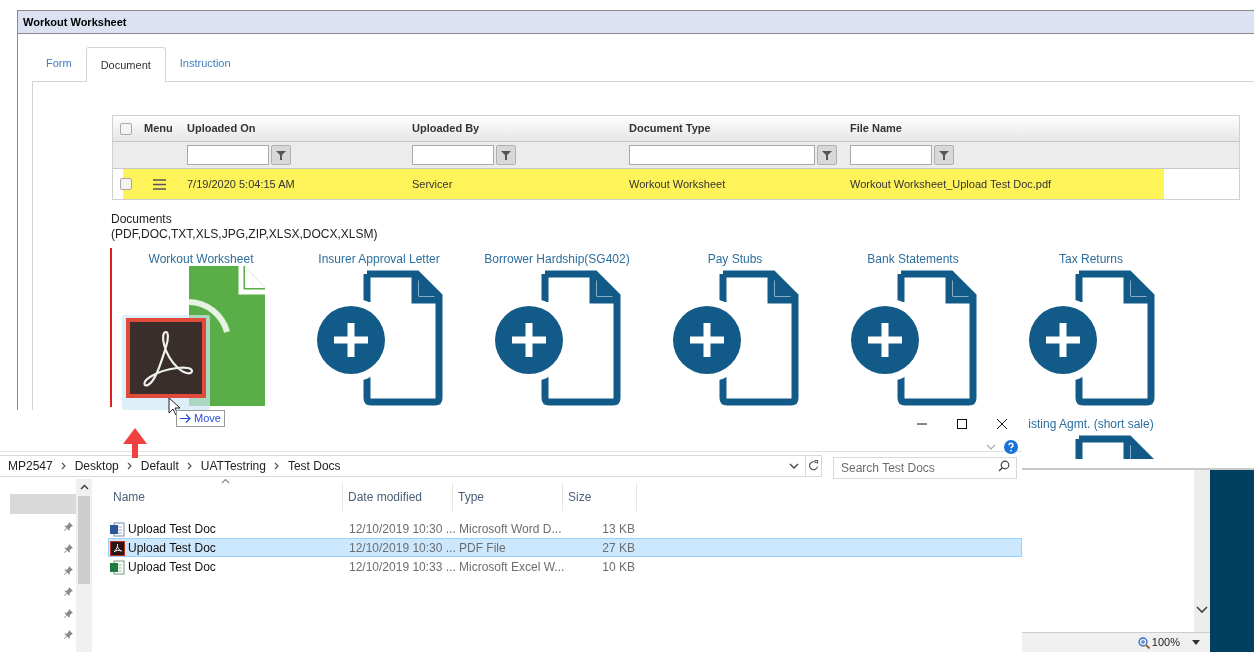 This screenshot has height=652, width=1254. What do you see at coordinates (166, 358) in the screenshot?
I see `pdf-icon` at bounding box center [166, 358].